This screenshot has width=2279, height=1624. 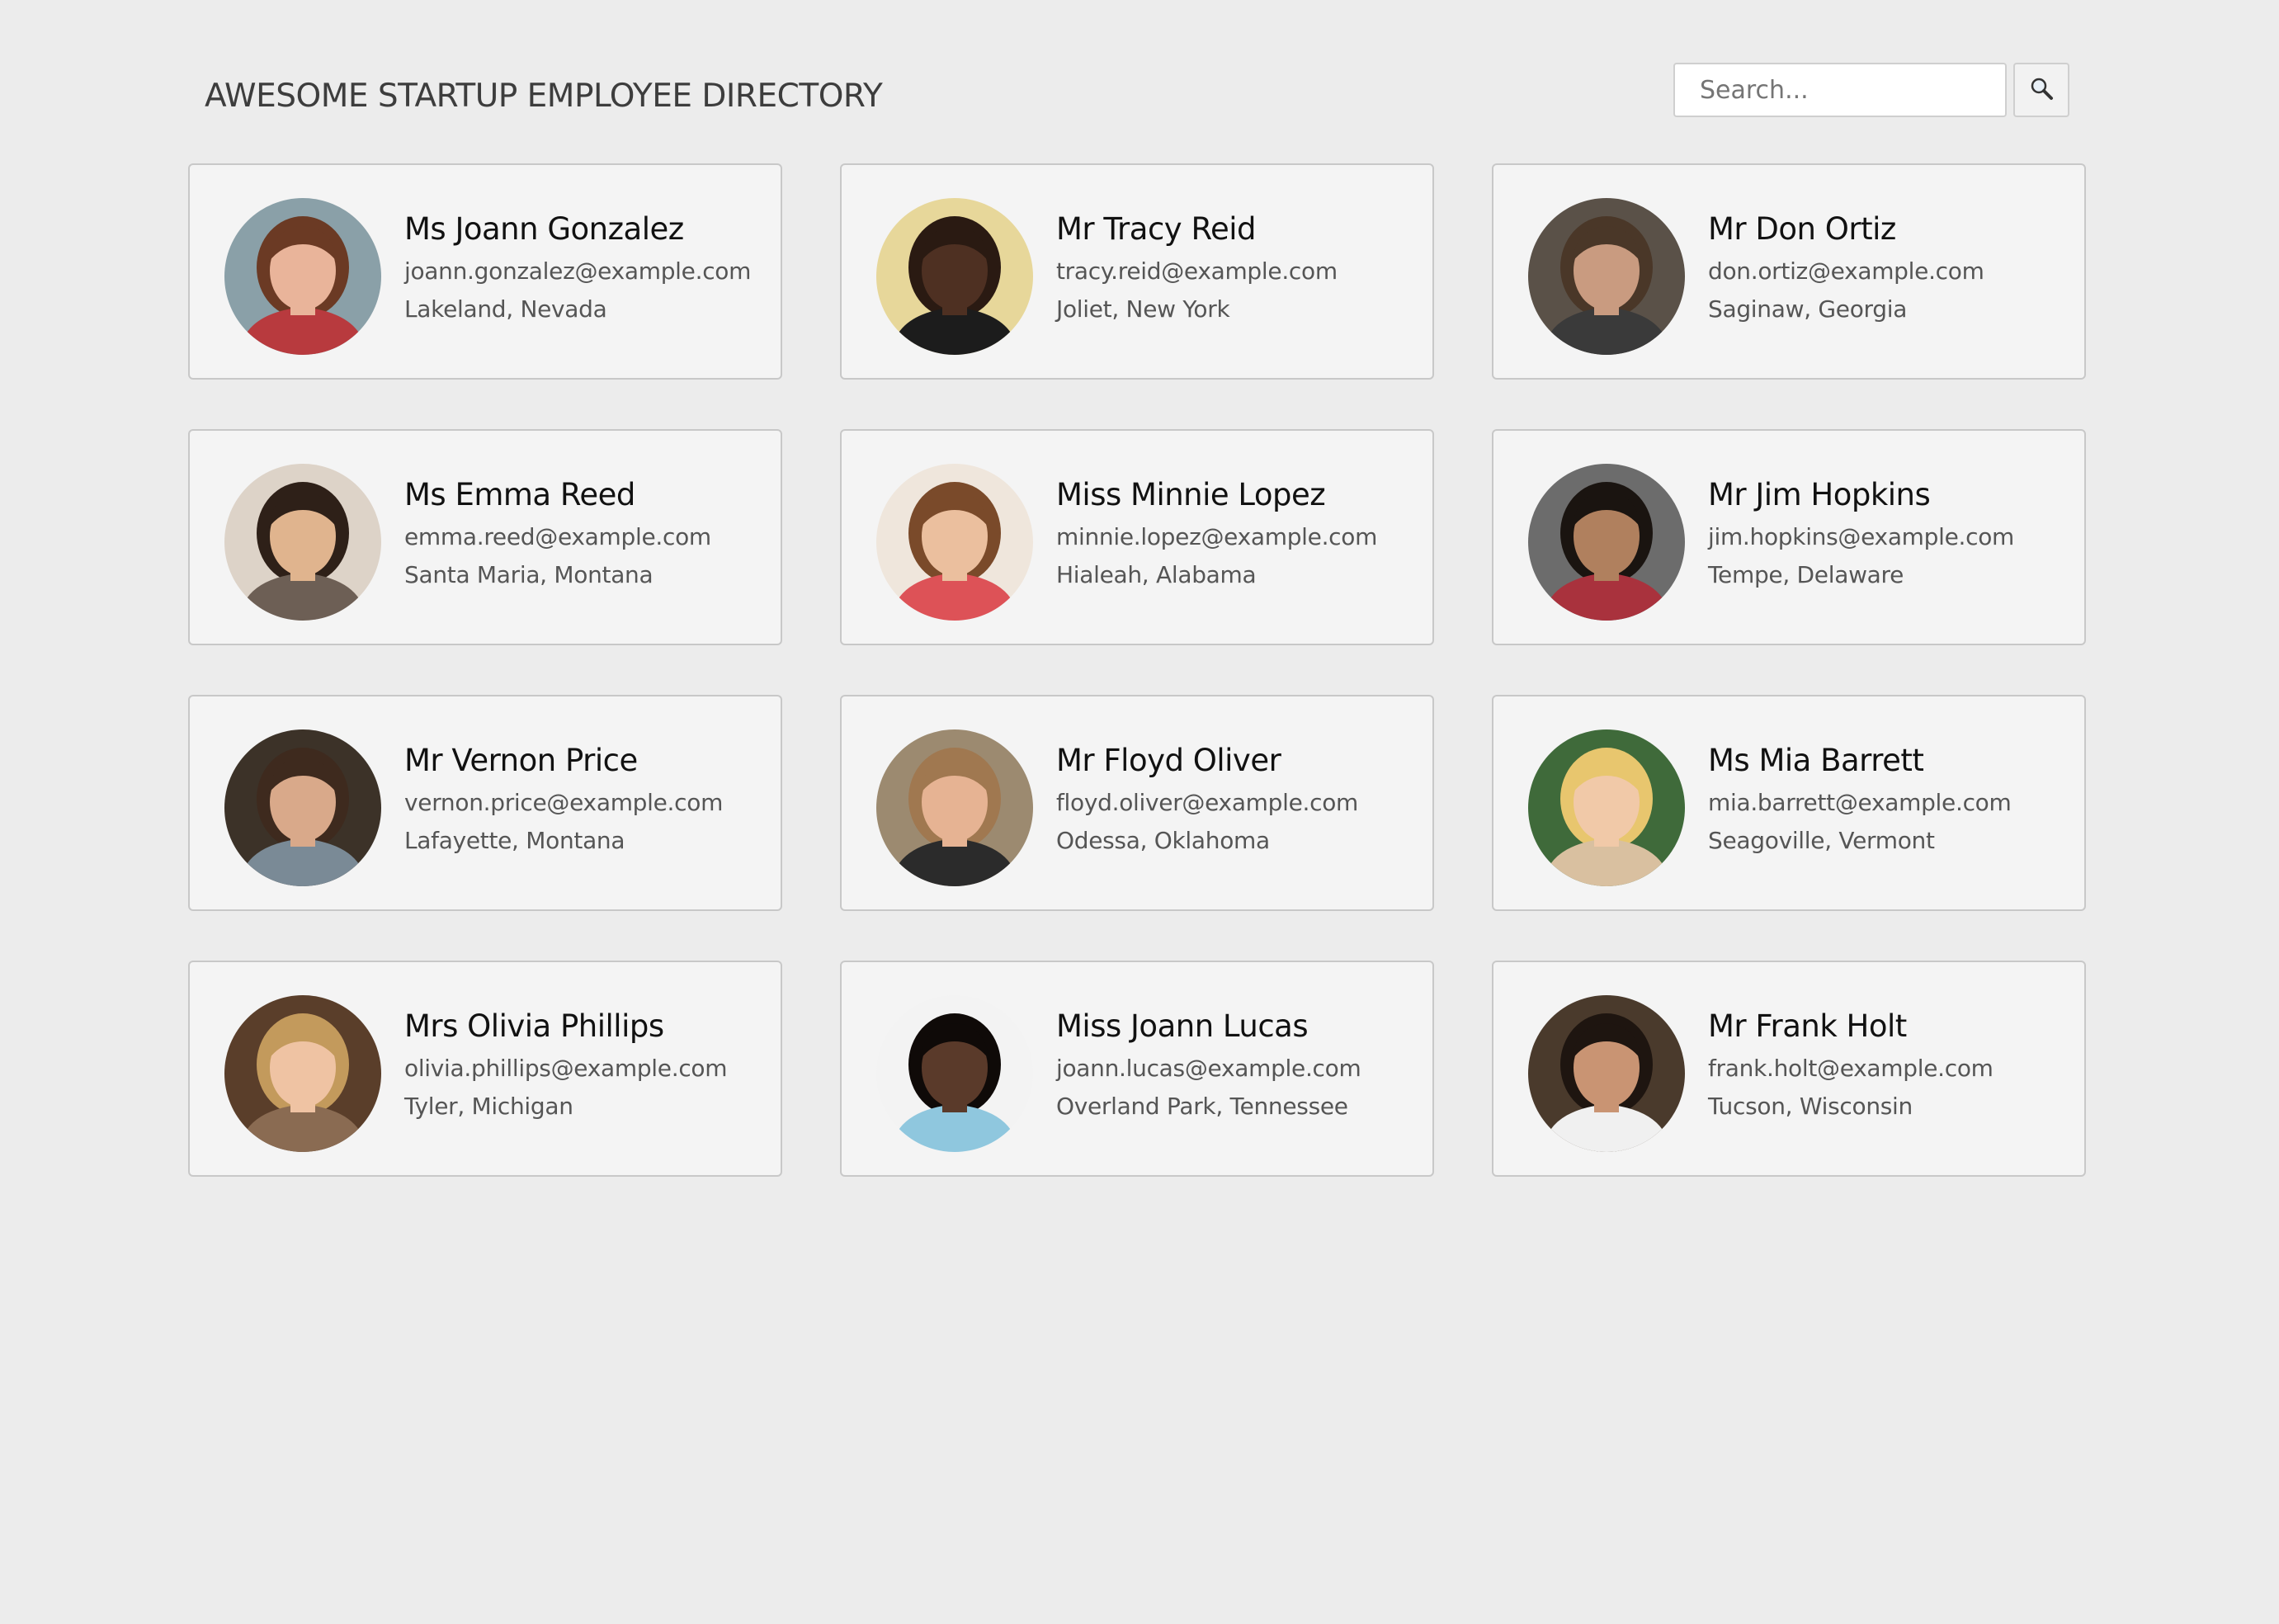 I want to click on employee-email: minnie.lopez@example.com, so click(x=1217, y=537).